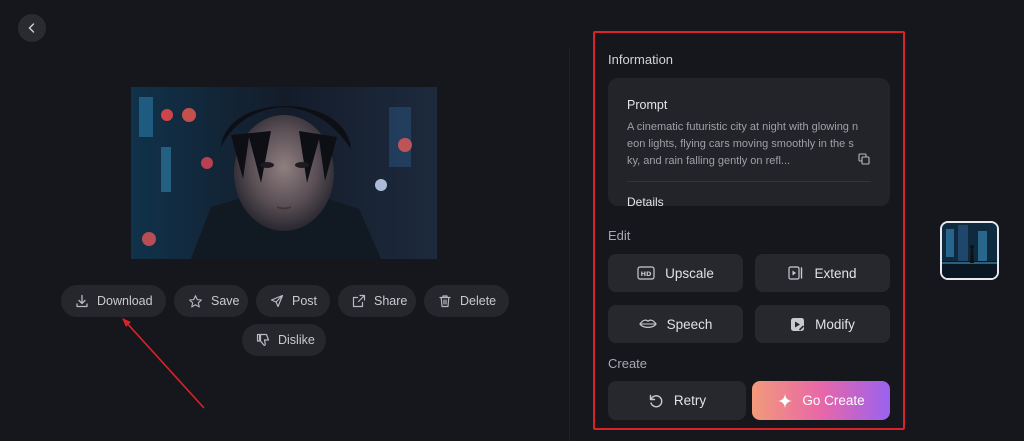 The width and height of the screenshot is (1024, 441). I want to click on sparkle-icon, so click(785, 400).